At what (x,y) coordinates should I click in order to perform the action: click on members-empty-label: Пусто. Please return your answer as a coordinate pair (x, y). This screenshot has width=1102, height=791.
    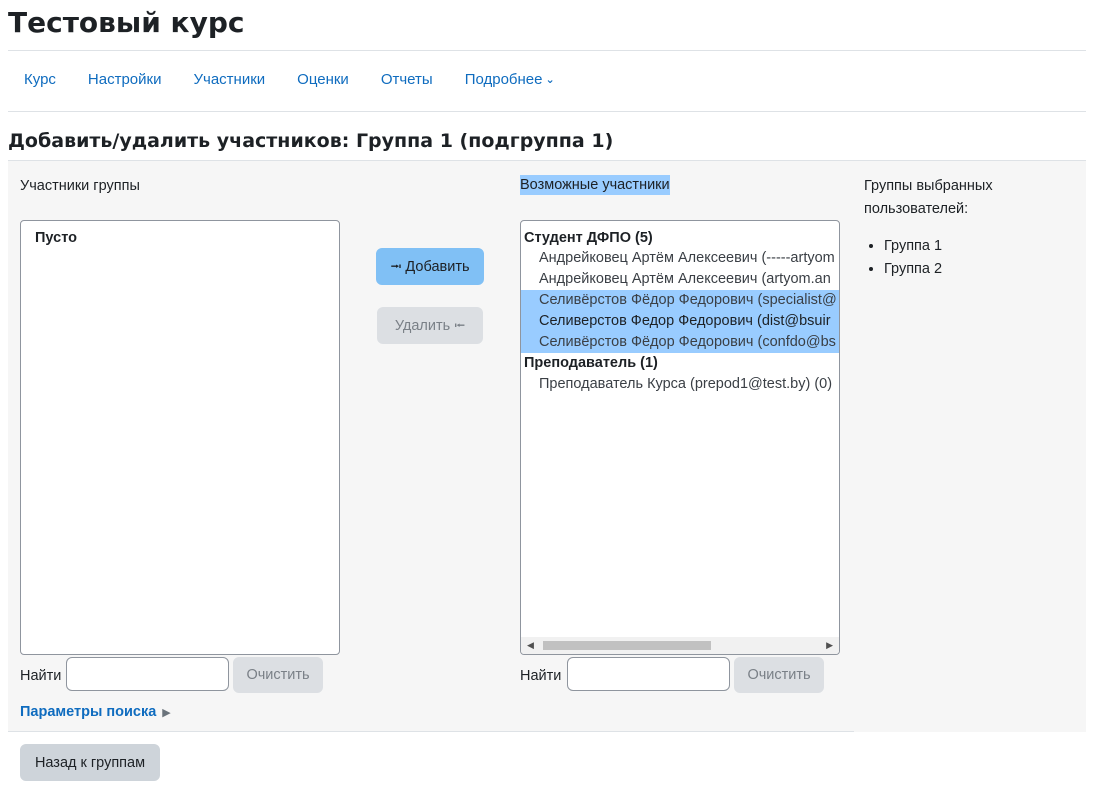
    Looking at the image, I should click on (56, 238).